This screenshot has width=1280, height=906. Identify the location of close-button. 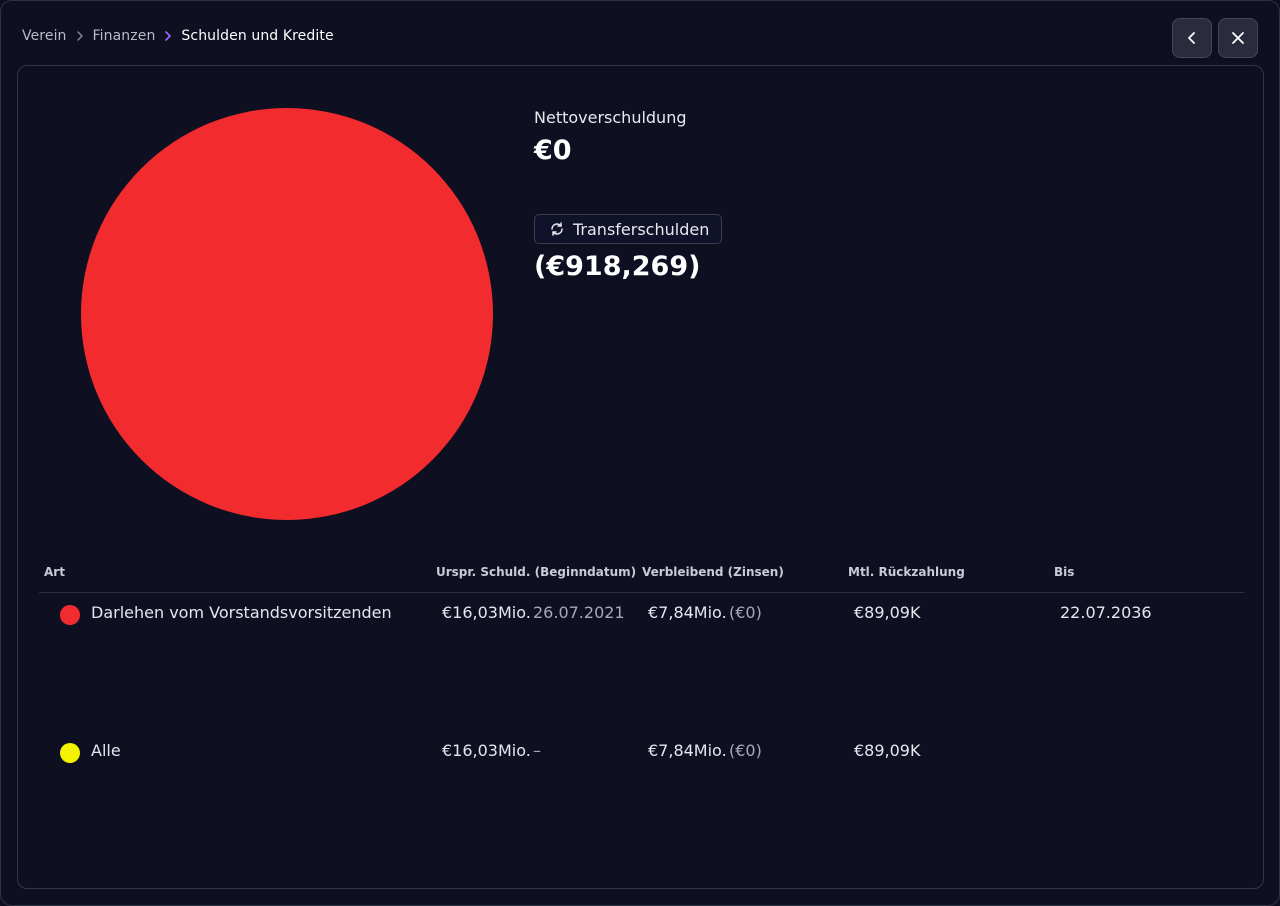
(1238, 38).